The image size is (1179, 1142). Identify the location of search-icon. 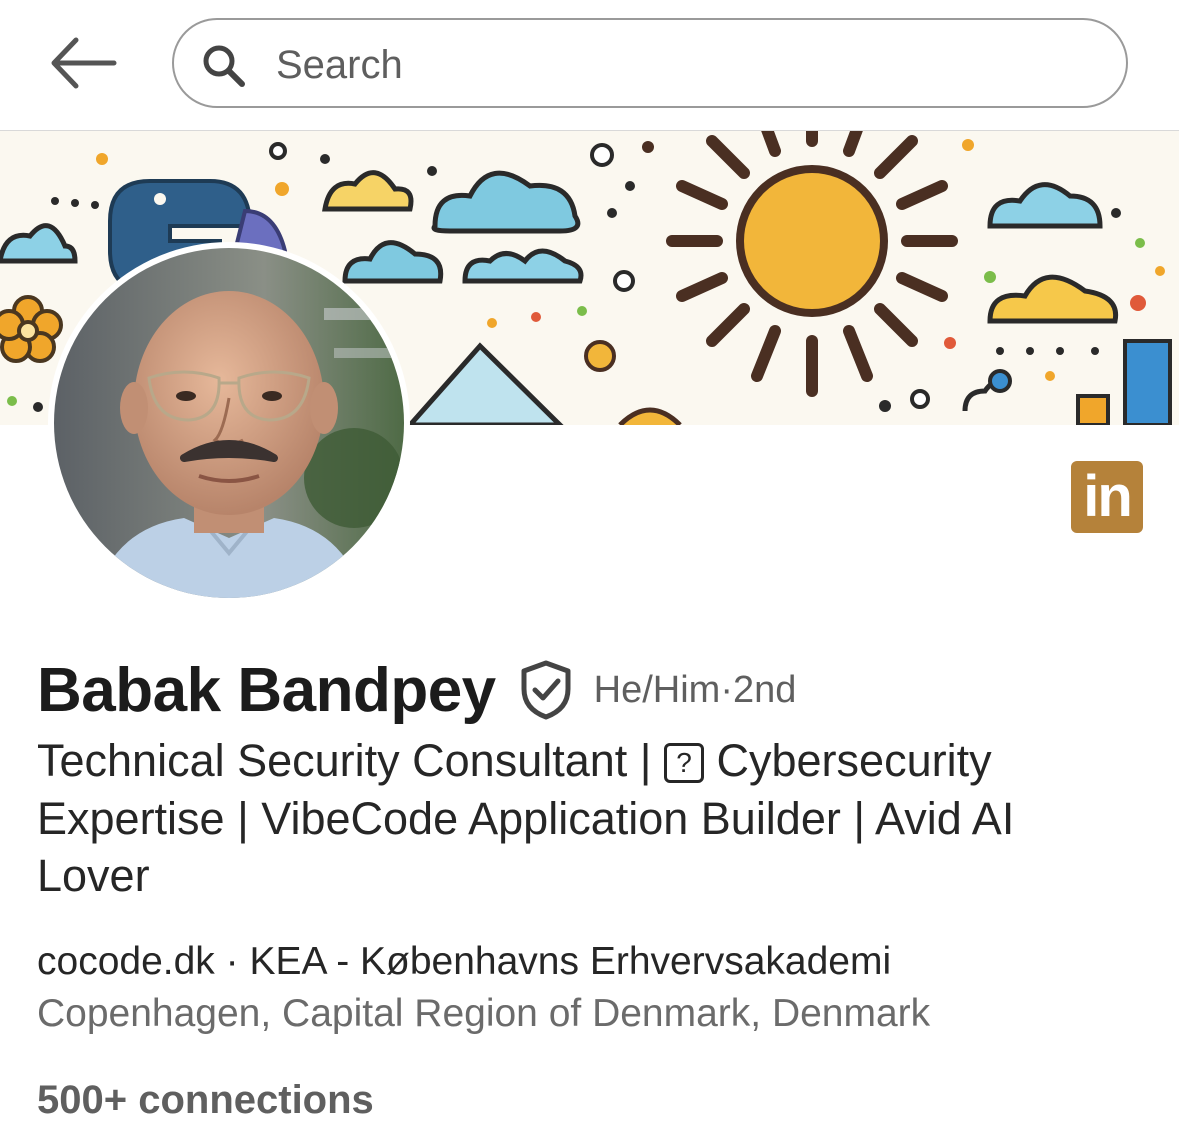
(224, 66).